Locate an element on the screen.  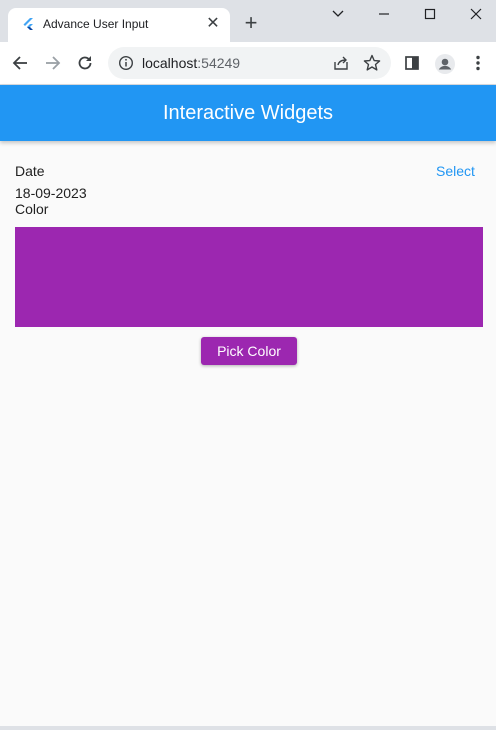
browser-toolbar: localhost:54249 is located at coordinates (248, 63).